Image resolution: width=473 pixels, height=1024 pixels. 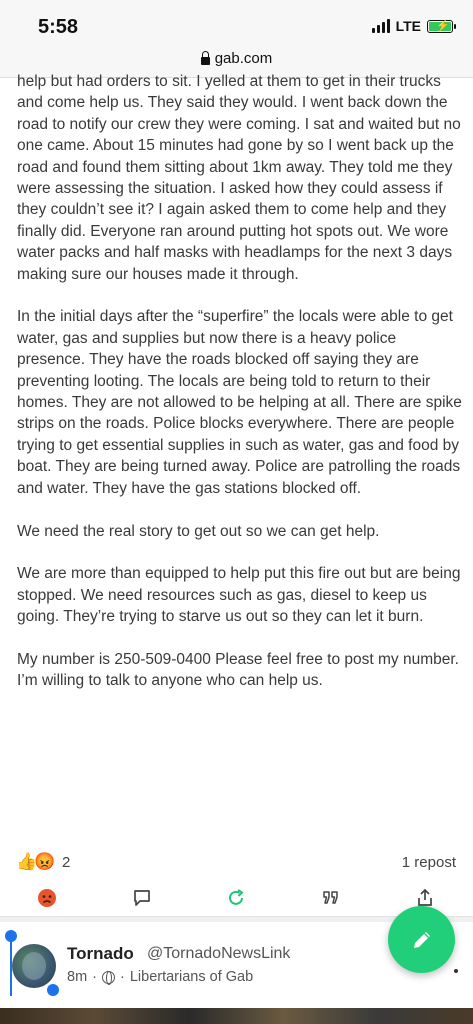 I want to click on react-icon, so click(x=47, y=898).